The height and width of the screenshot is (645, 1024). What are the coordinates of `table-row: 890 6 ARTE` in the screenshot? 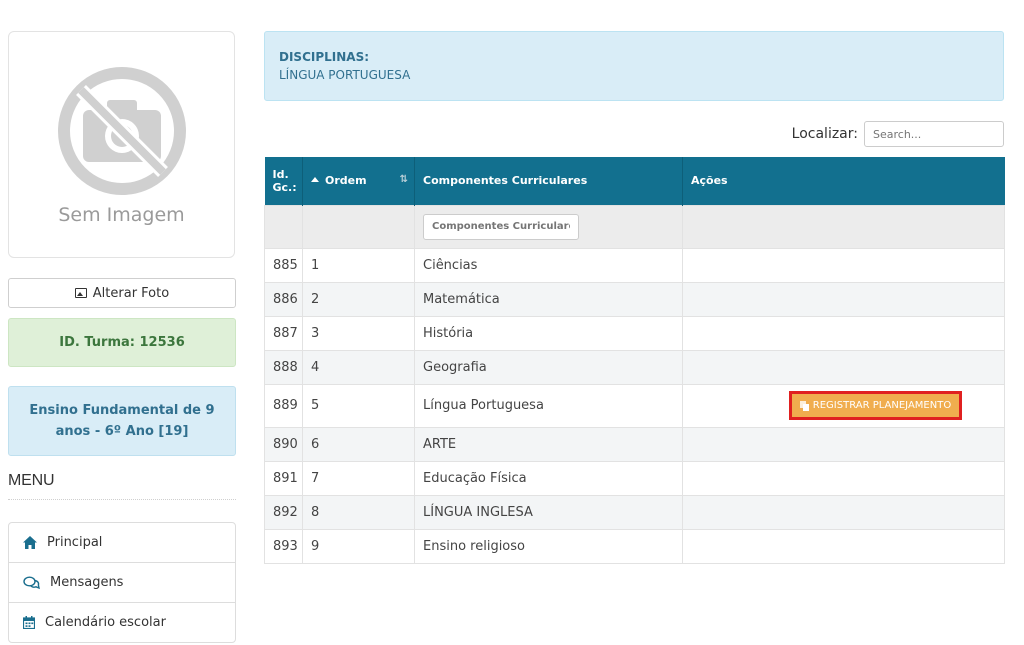 It's located at (634, 444).